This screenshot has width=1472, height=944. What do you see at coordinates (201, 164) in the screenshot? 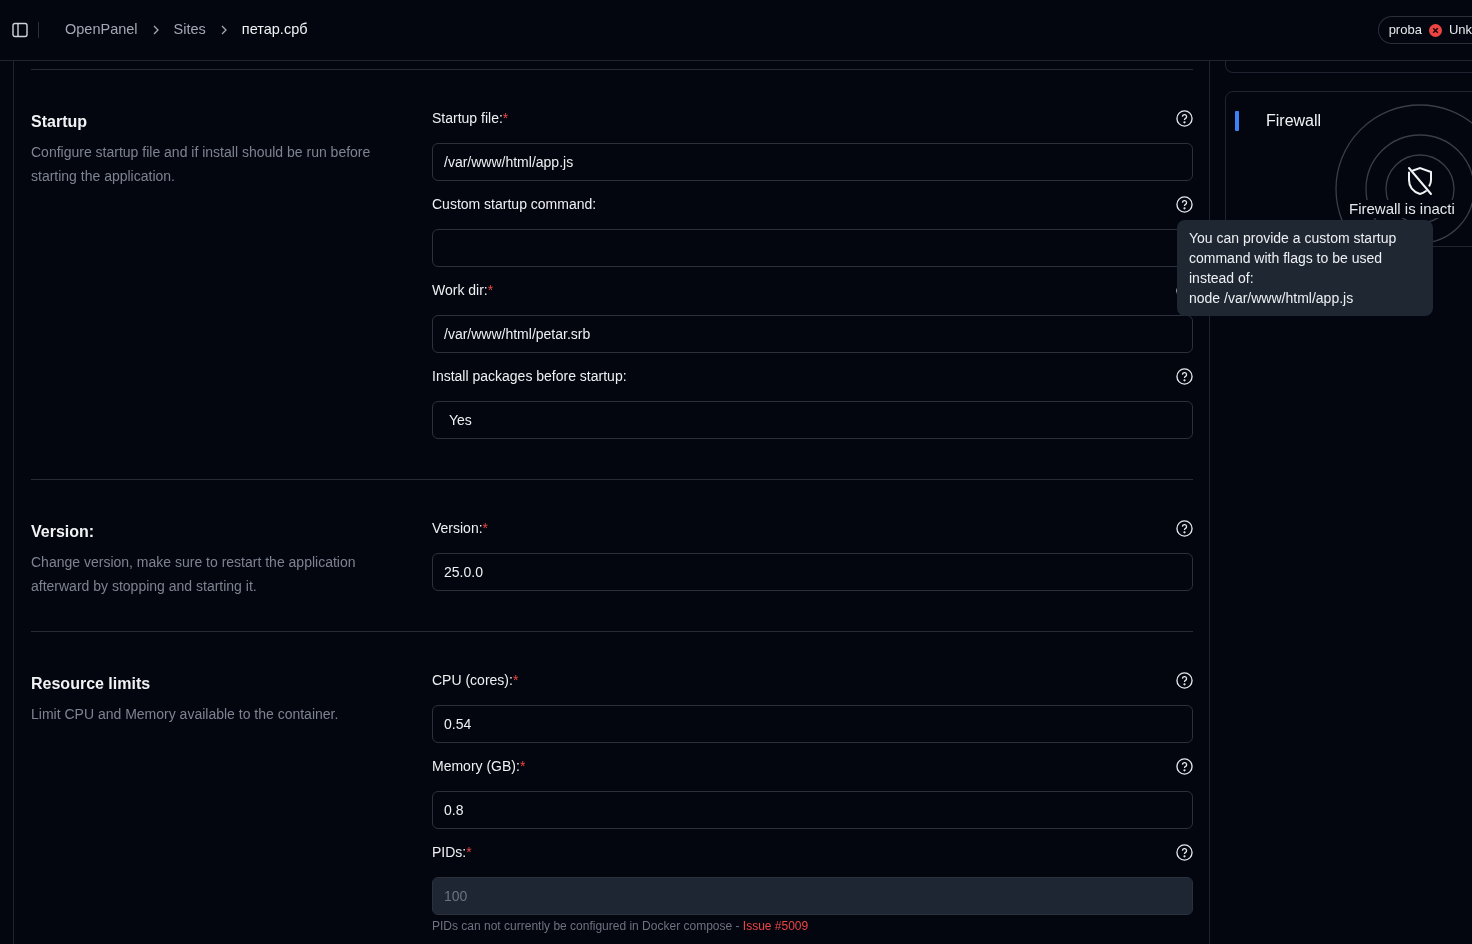
I see `section-description: Configure startup file and if install should be run before starting the application.` at bounding box center [201, 164].